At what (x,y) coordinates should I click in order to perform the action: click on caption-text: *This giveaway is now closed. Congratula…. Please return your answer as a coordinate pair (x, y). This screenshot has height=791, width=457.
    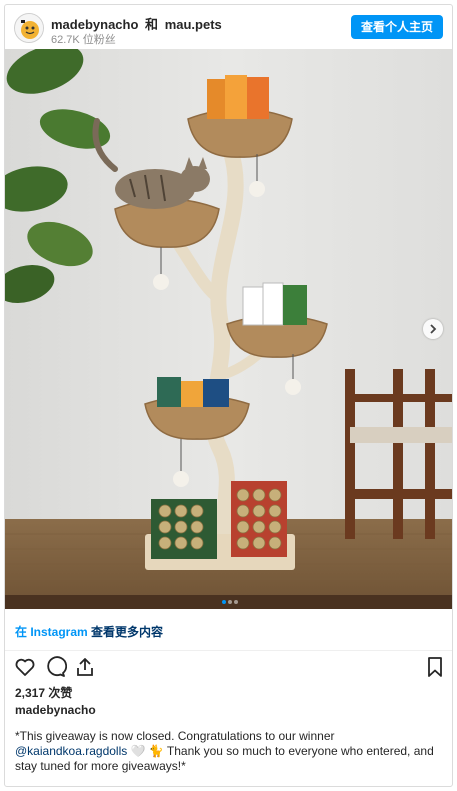
    Looking at the image, I should click on (229, 751).